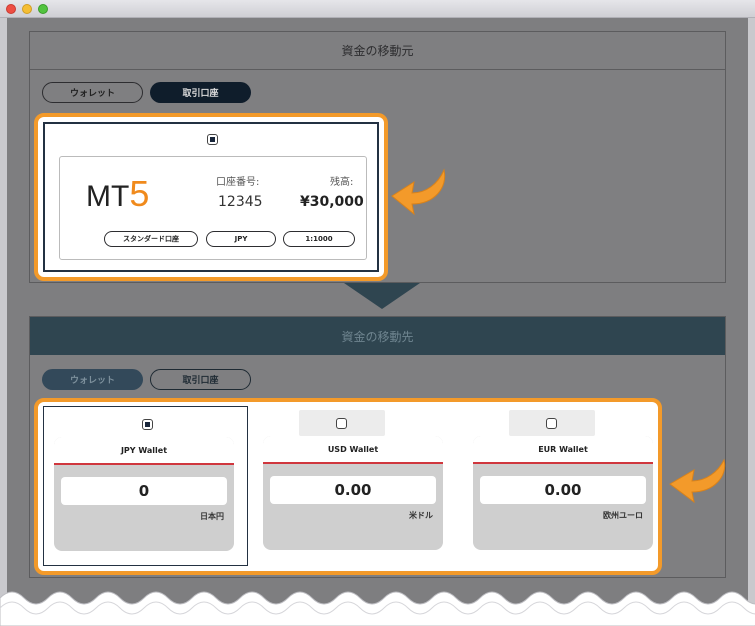 This screenshot has height=626, width=755. What do you see at coordinates (563, 490) in the screenshot?
I see `eur-wallet-amount: 0.00` at bounding box center [563, 490].